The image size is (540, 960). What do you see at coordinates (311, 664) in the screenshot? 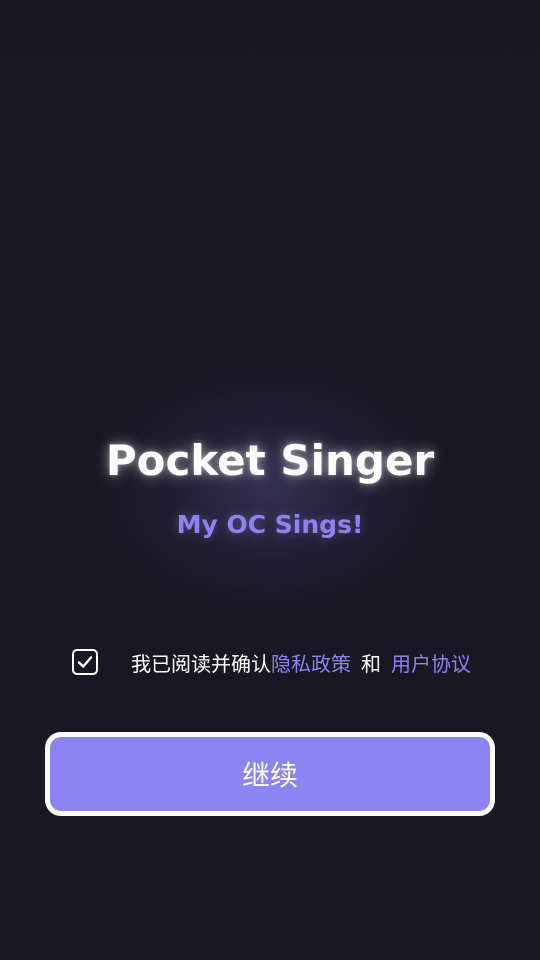
I see `privacy-policy-link: 隐私政策` at bounding box center [311, 664].